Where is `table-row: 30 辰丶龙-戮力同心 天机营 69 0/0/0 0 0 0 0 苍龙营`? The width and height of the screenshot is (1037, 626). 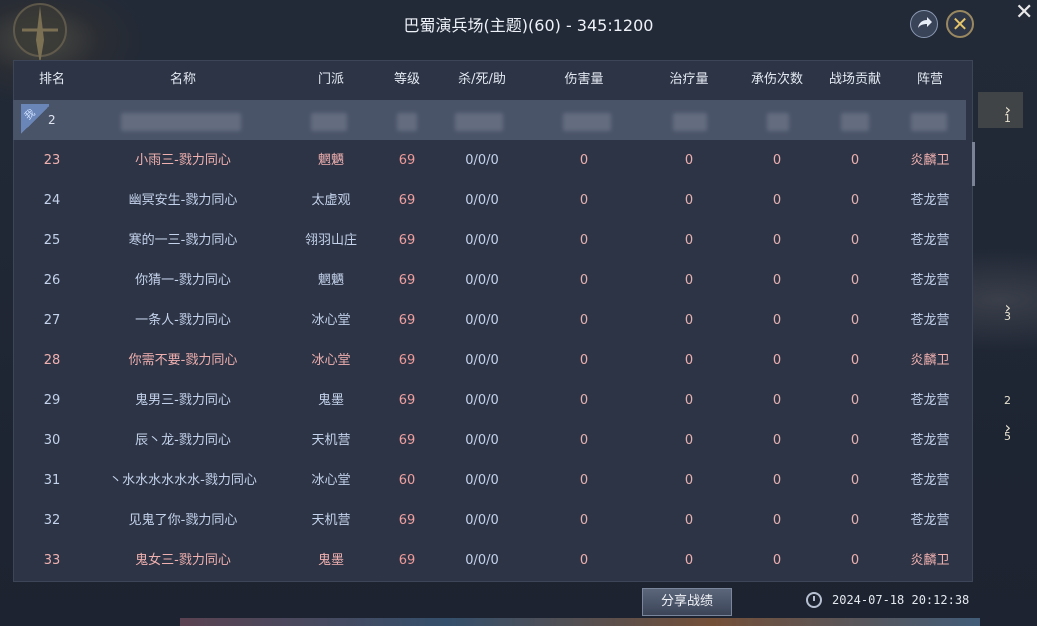 table-row: 30 辰丶龙-戮力同心 天机营 69 0/0/0 0 0 0 0 苍龙营 is located at coordinates (492, 441).